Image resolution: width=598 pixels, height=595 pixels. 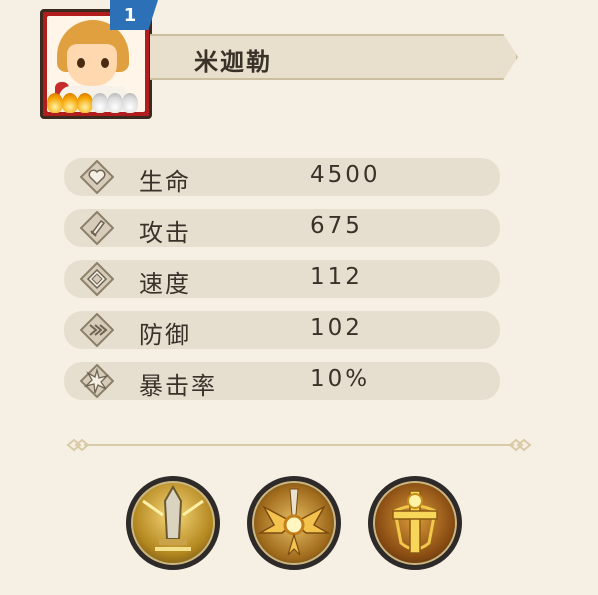 What do you see at coordinates (340, 379) in the screenshot?
I see `stat-value: 10%` at bounding box center [340, 379].